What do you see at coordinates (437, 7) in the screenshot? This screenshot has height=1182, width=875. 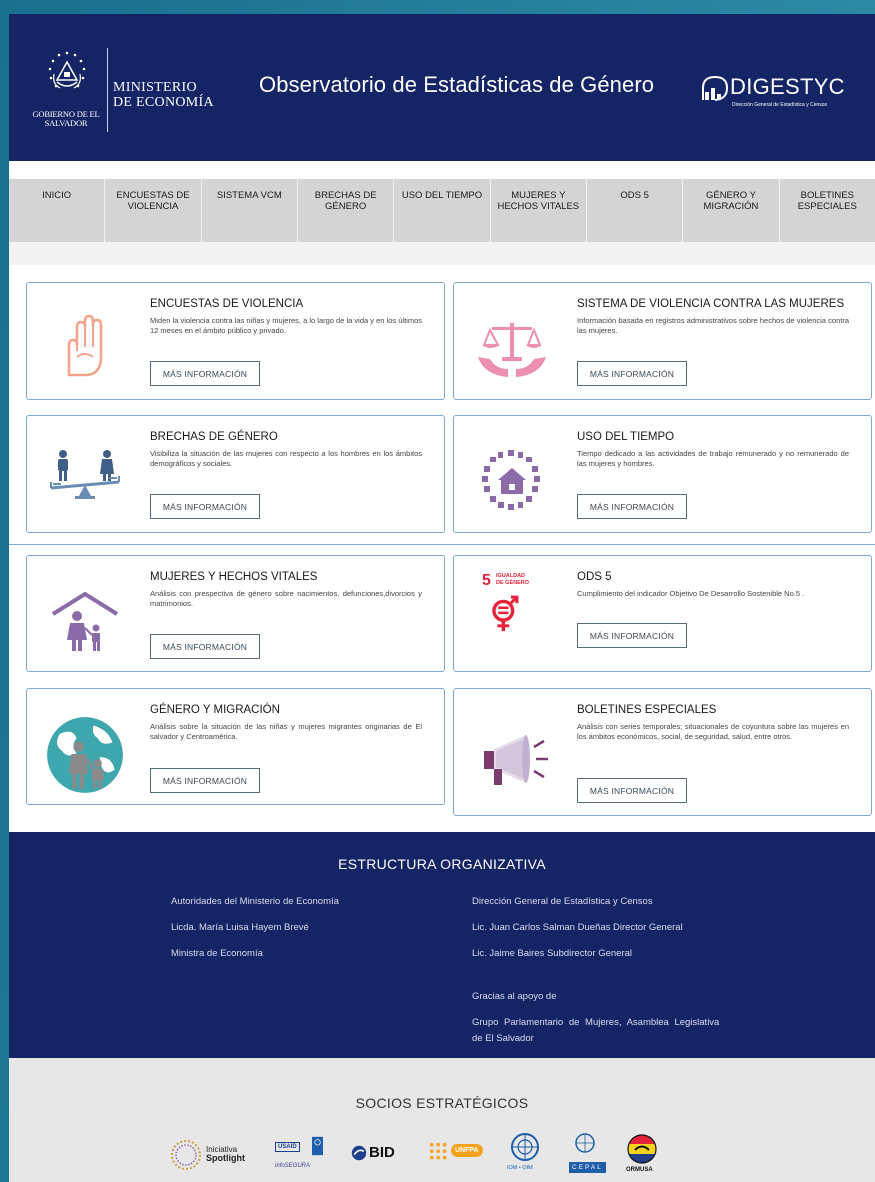 I see `window-frame-top` at bounding box center [437, 7].